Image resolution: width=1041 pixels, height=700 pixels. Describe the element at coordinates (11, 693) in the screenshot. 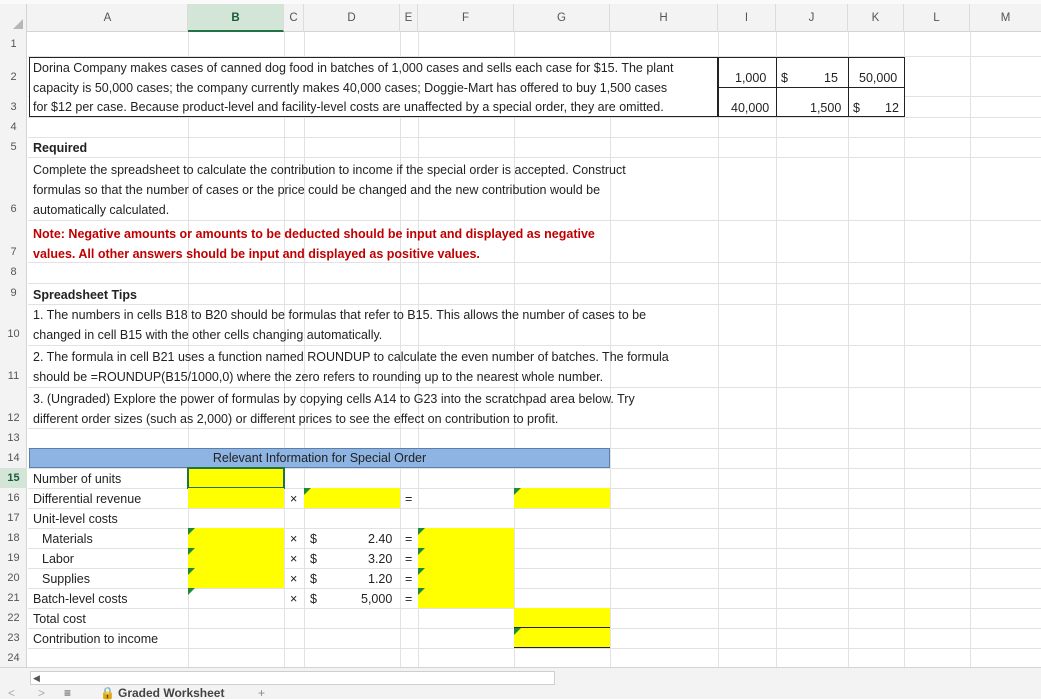

I see `prev-sheet-icon: <` at that location.